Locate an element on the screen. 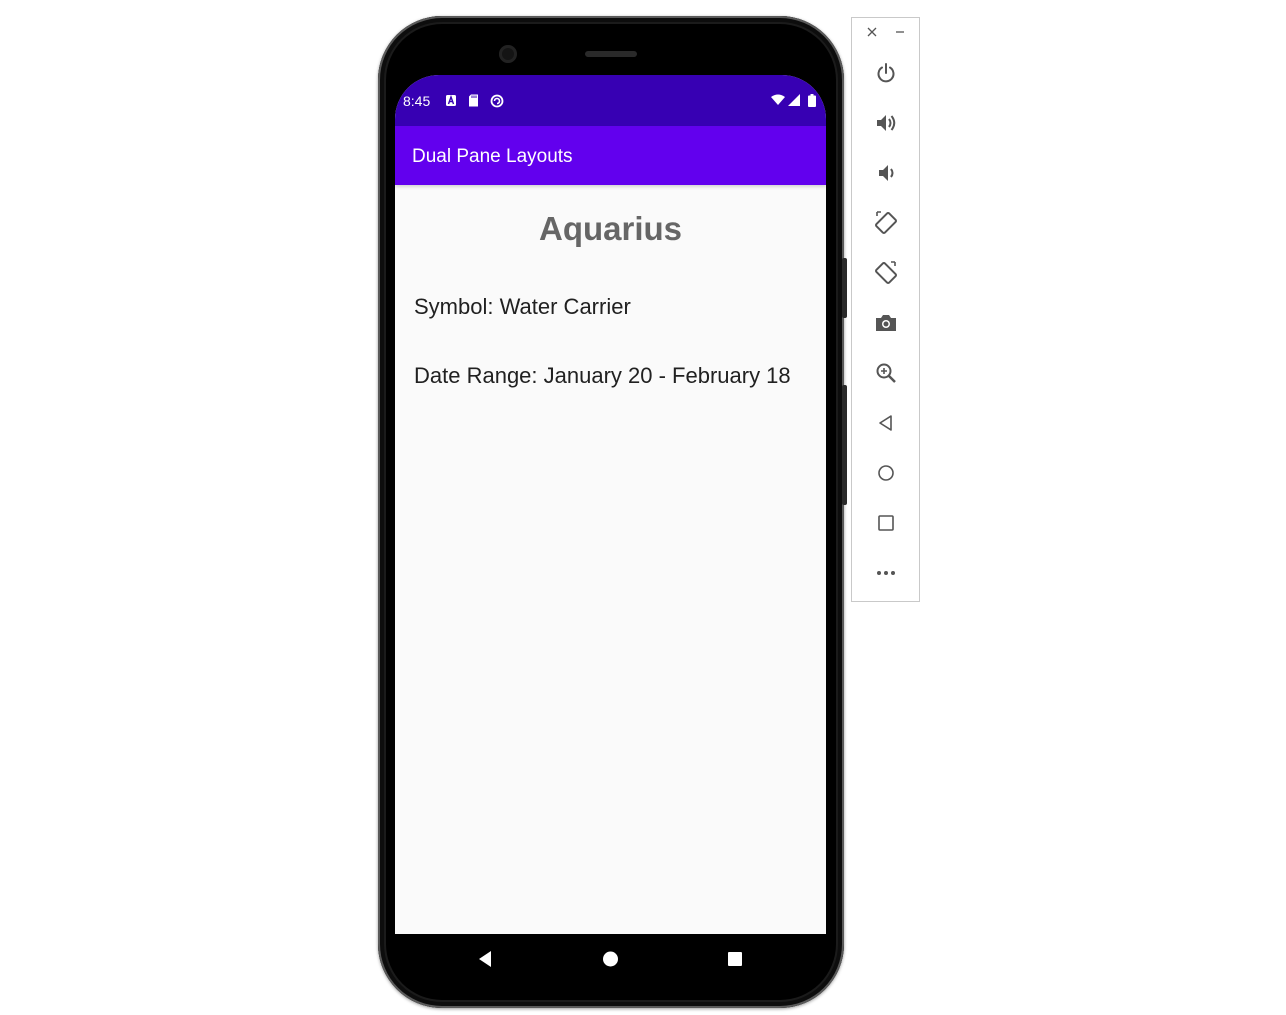 Image resolution: width=1286 pixels, height=1015 pixels. signal-icon is located at coordinates (794, 100).